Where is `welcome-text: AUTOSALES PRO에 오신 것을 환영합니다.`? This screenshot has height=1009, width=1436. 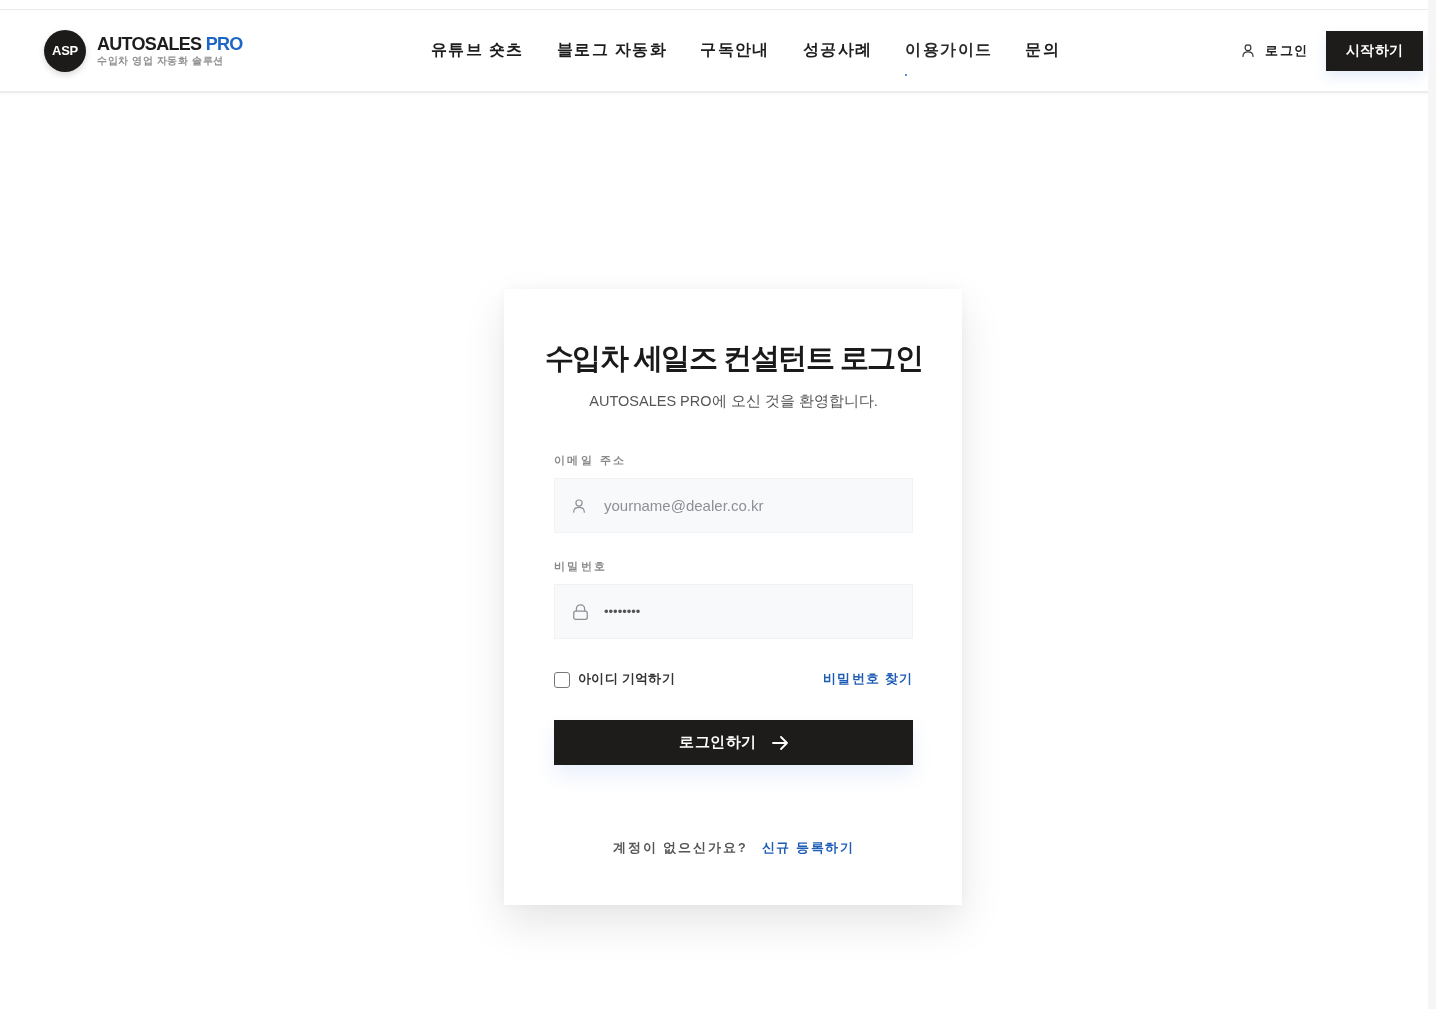
welcome-text: AUTOSALES PRO에 오신 것을 환영합니다. is located at coordinates (733, 401).